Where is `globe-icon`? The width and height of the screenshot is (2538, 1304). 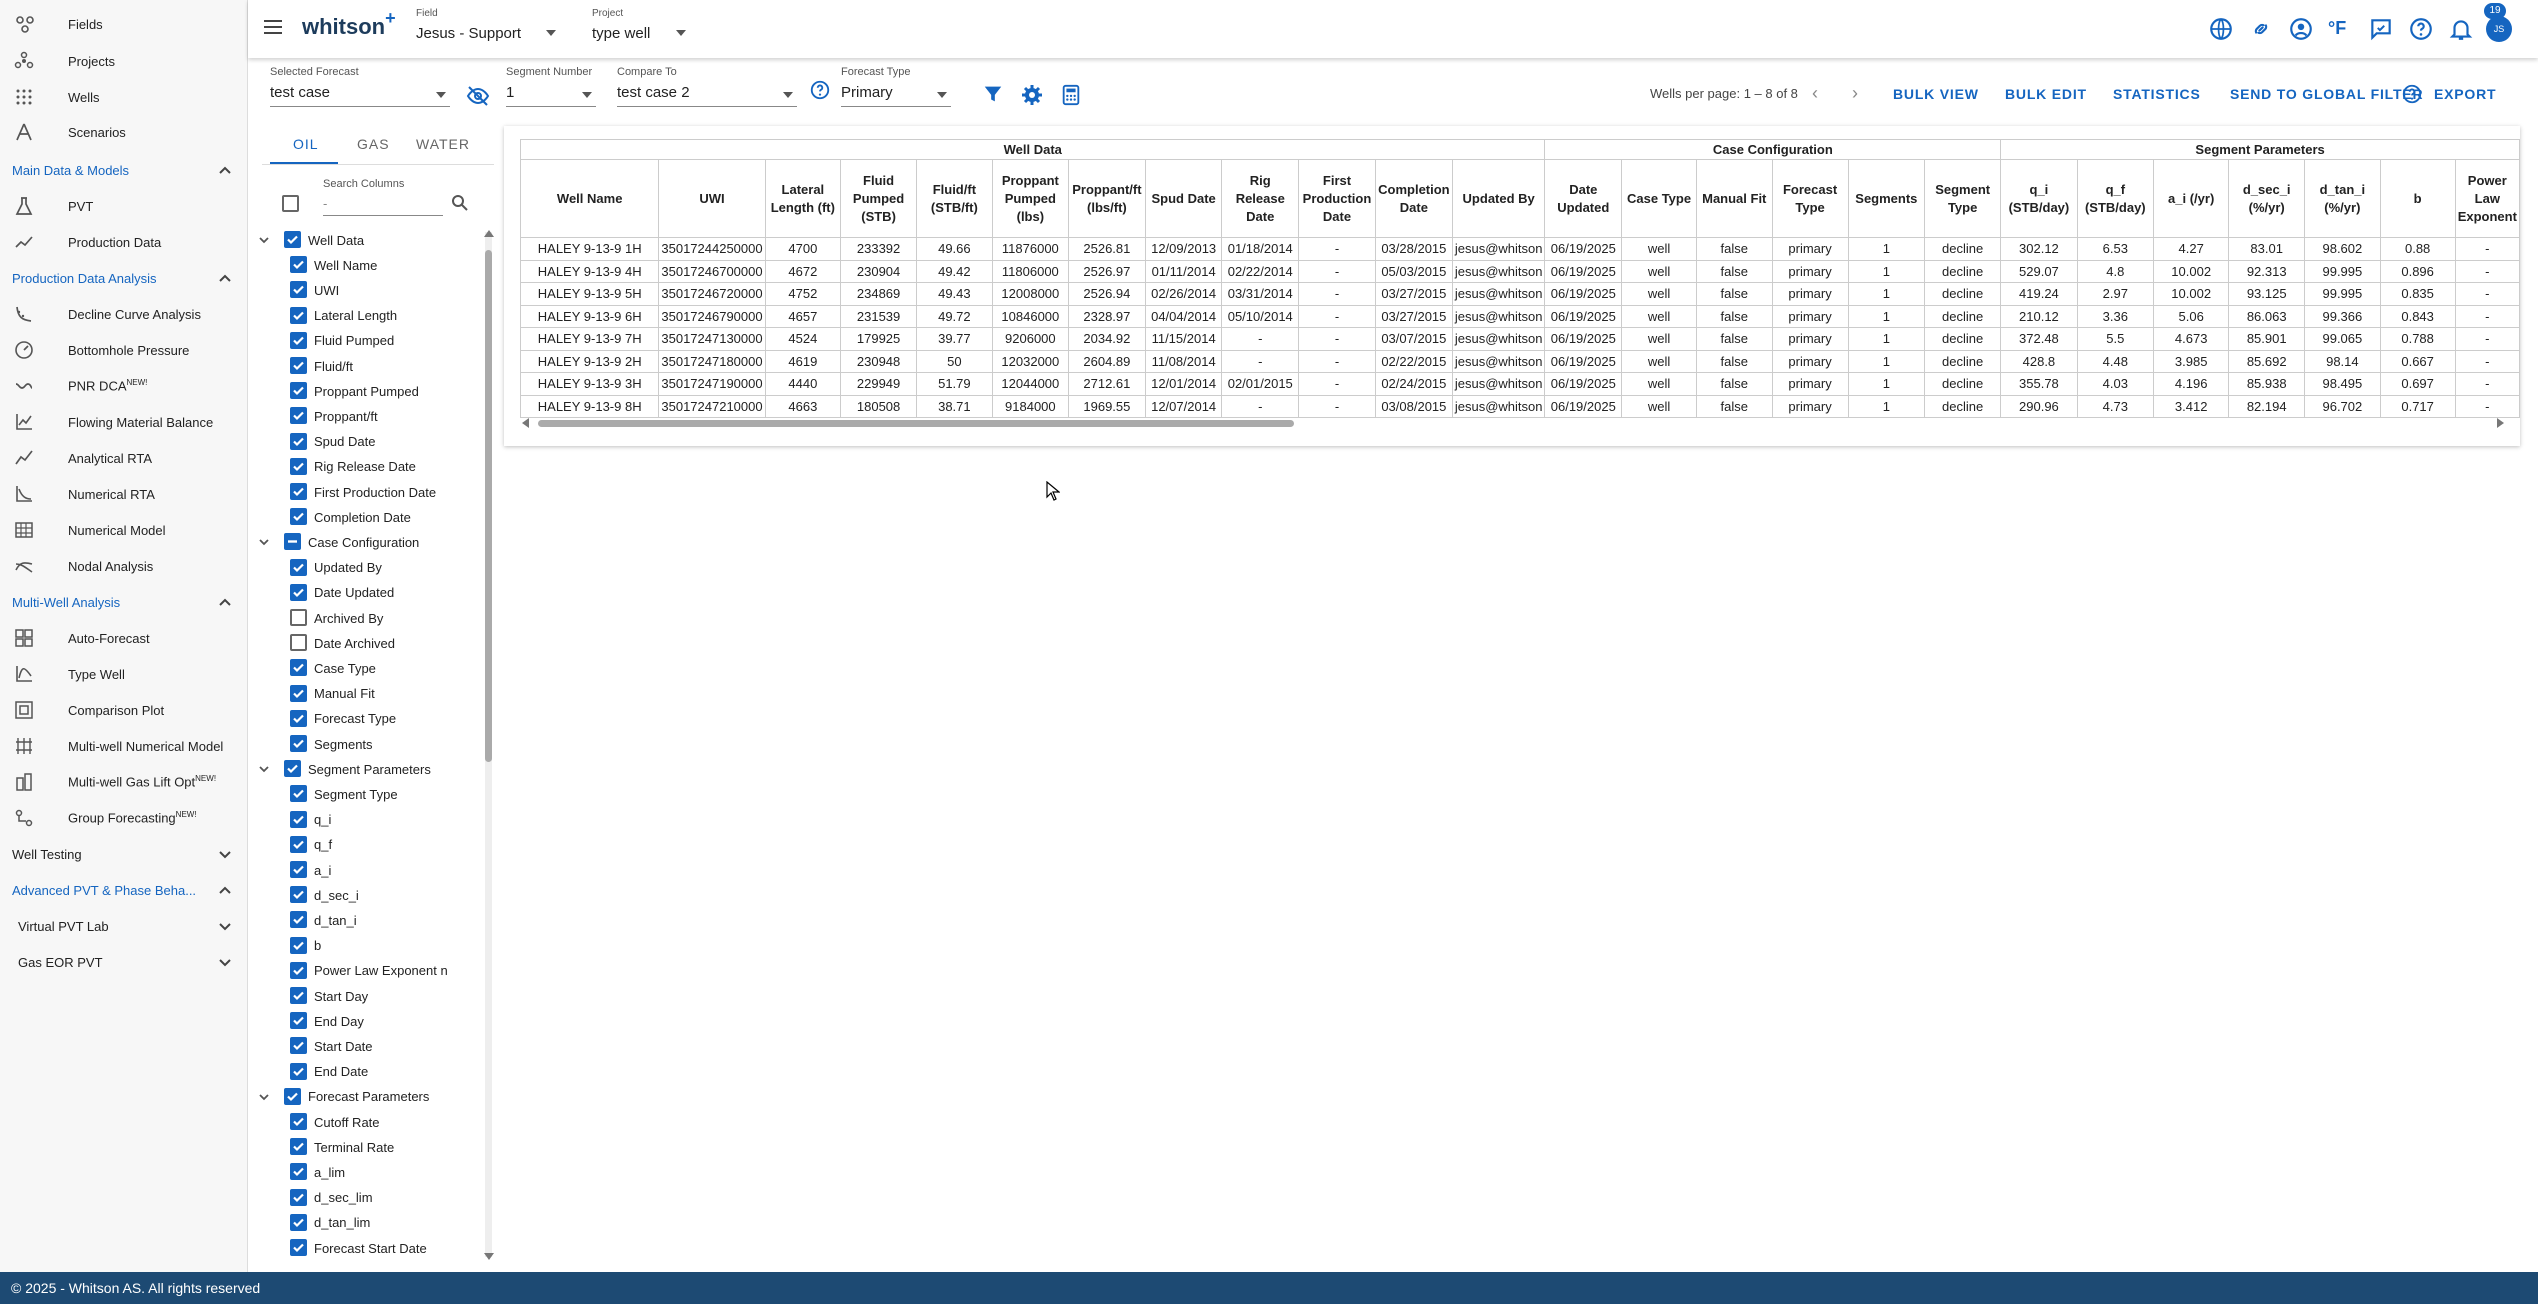 globe-icon is located at coordinates (2221, 29).